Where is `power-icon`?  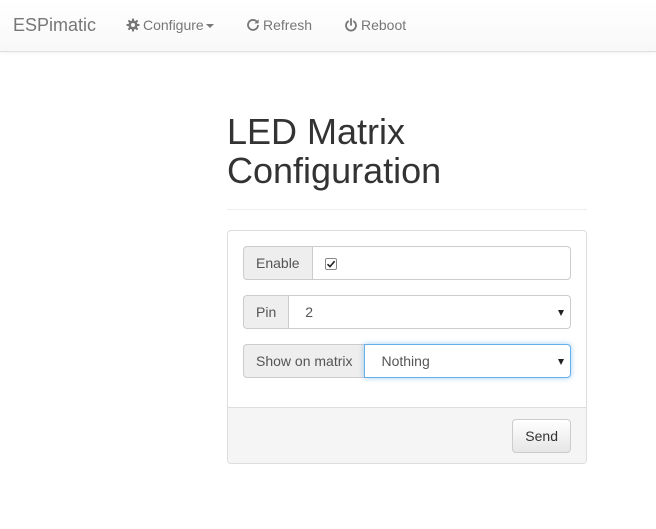 power-icon is located at coordinates (351, 25).